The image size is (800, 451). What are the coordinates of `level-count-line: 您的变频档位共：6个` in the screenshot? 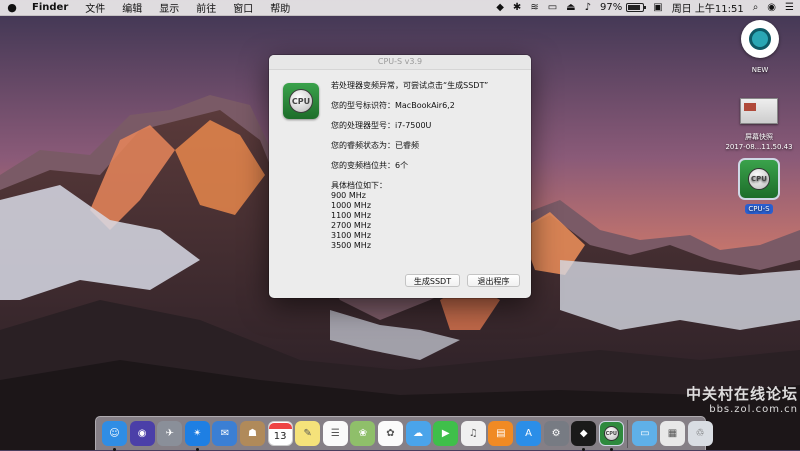 It's located at (370, 165).